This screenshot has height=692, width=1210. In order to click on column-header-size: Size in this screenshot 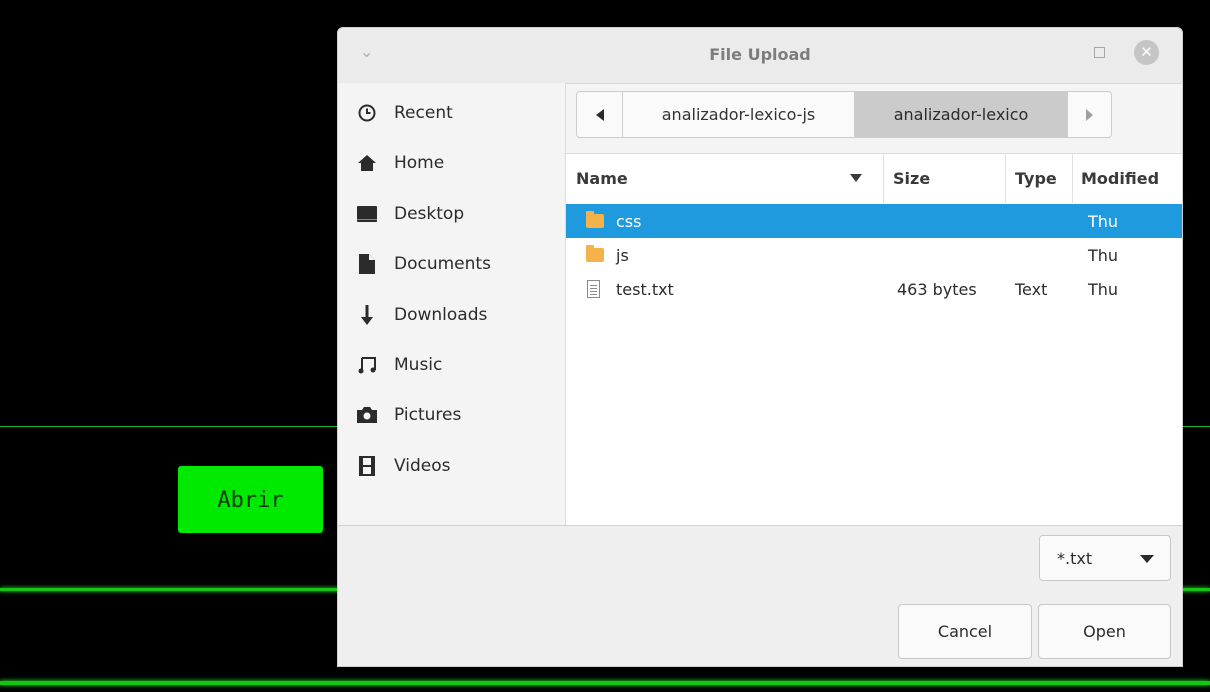, I will do `click(911, 178)`.